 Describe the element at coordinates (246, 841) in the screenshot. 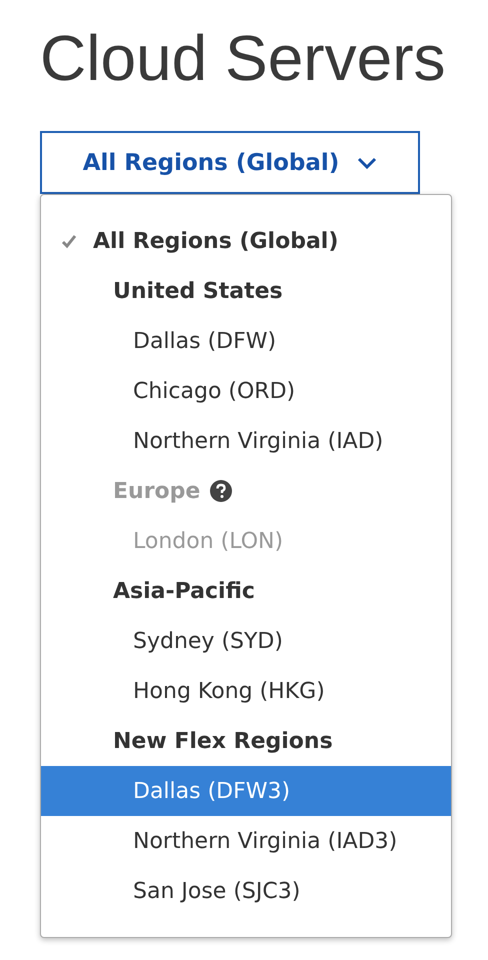

I see `menu-item: Northern Virginia (IAD3)` at that location.